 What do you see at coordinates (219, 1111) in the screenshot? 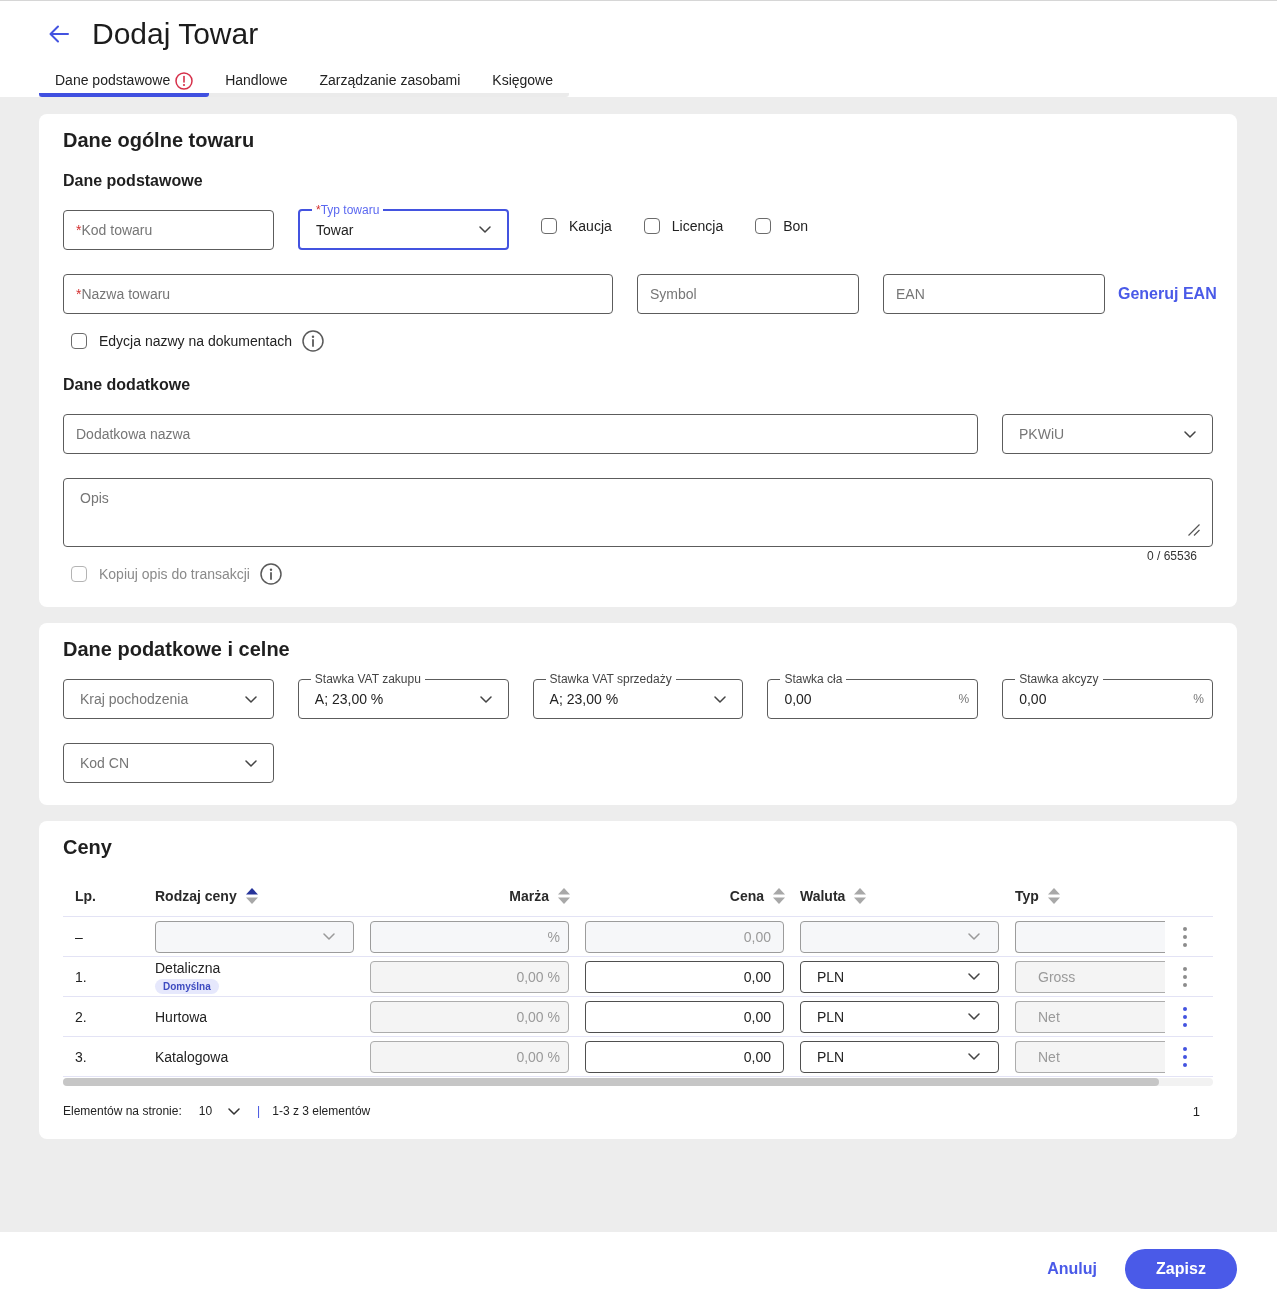
I see `page-size-dropdown: 10` at bounding box center [219, 1111].